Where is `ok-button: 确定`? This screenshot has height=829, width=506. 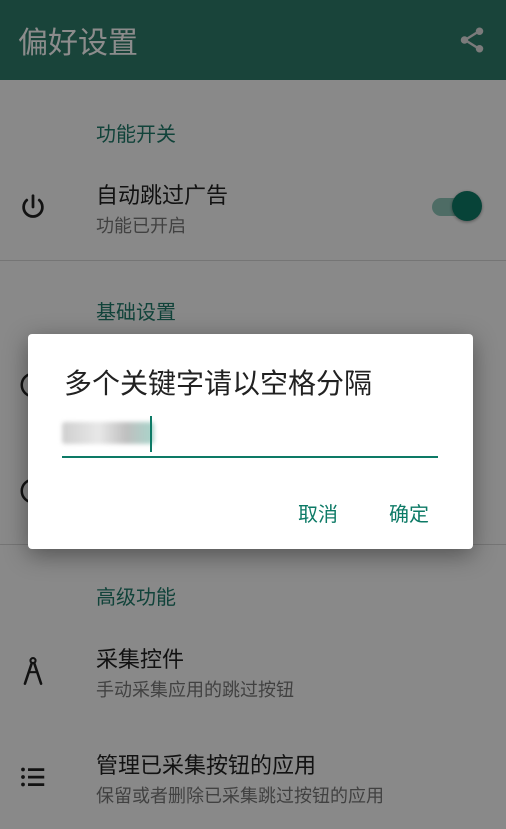 ok-button: 确定 is located at coordinates (409, 512).